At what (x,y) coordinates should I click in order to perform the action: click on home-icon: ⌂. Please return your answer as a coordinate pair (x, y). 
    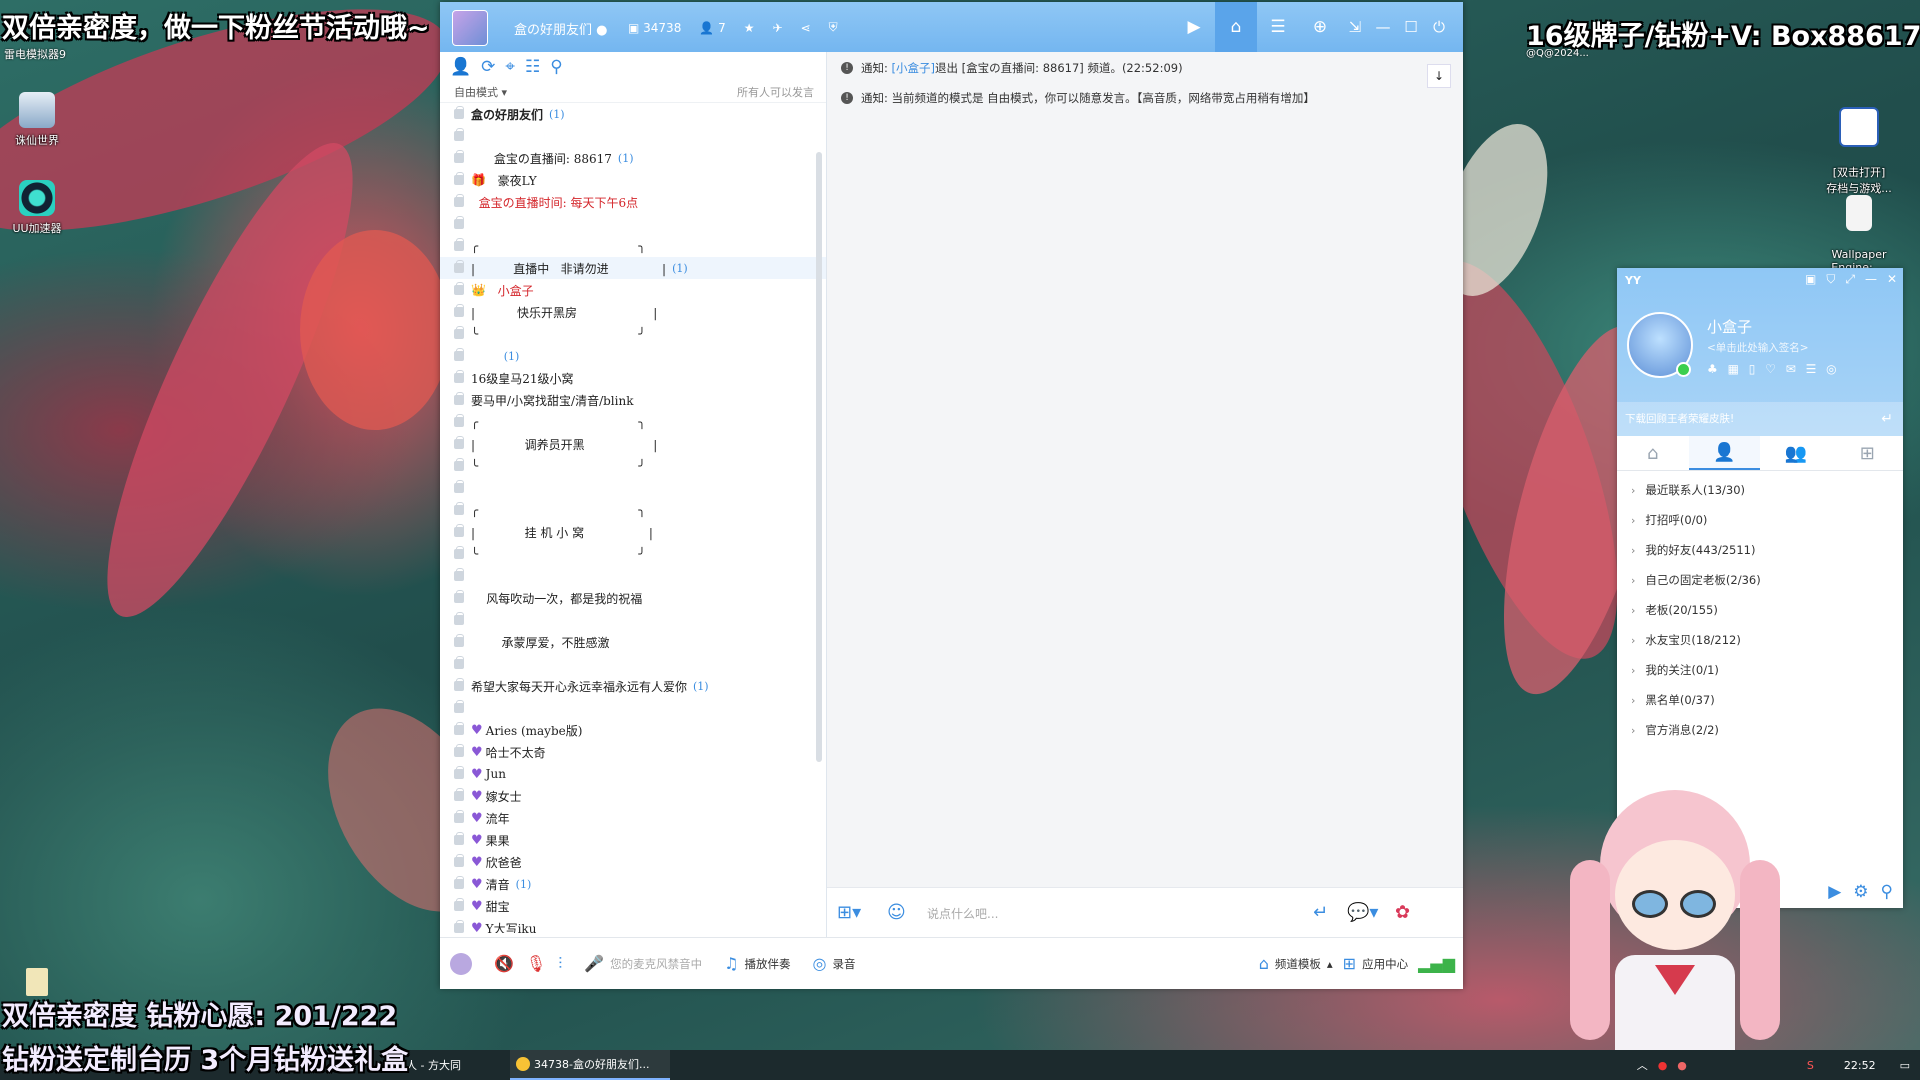
    Looking at the image, I should click on (1236, 27).